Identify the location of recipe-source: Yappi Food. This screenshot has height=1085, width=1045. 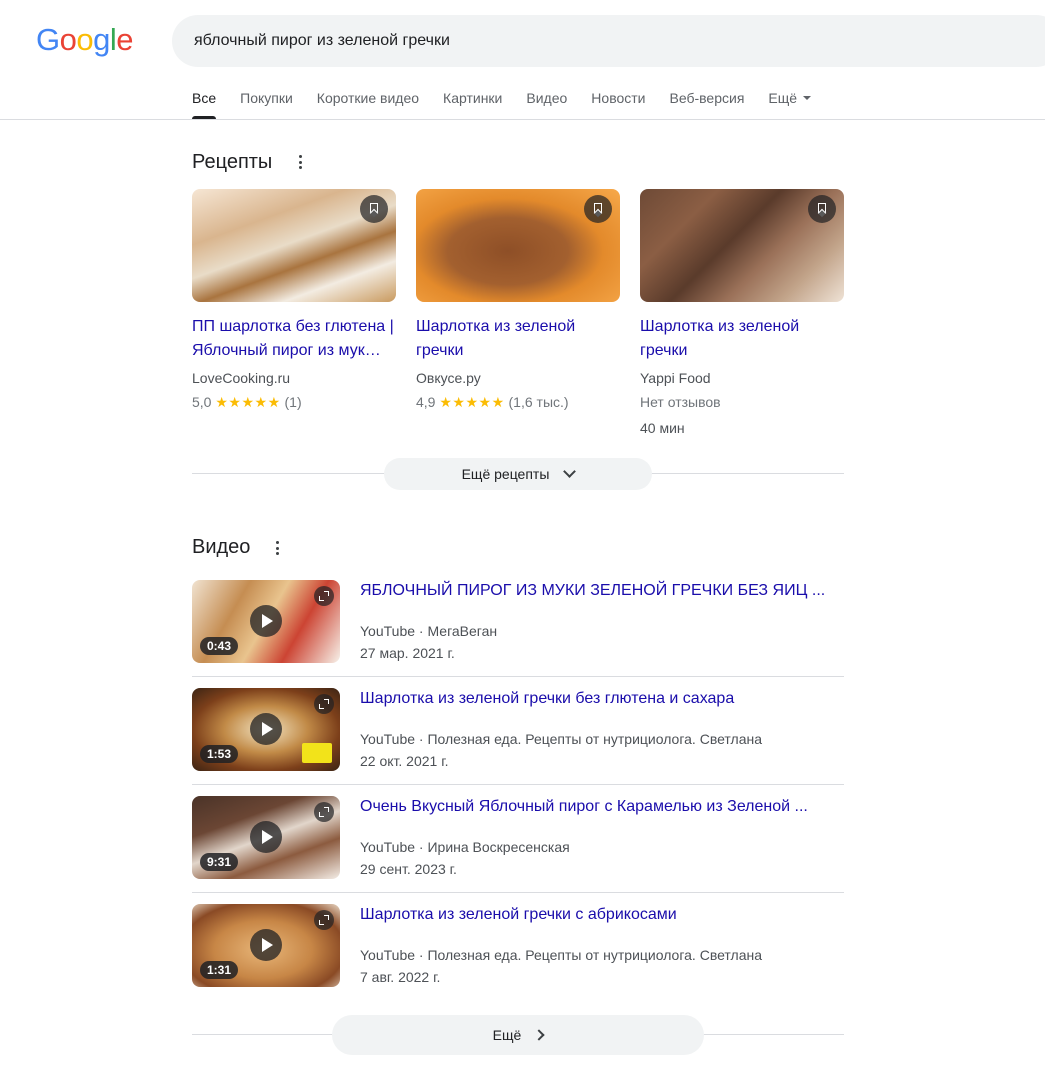
(675, 378).